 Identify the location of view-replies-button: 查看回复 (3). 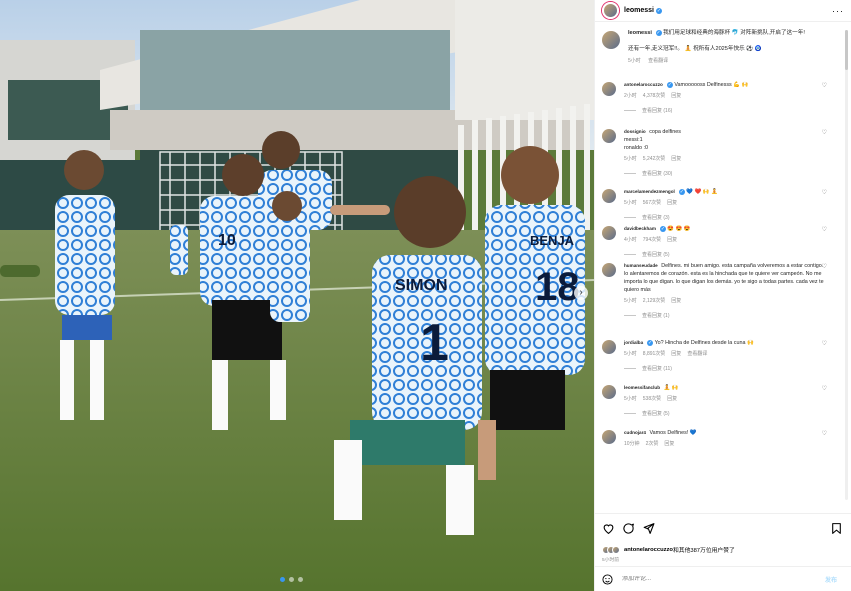
(726, 218).